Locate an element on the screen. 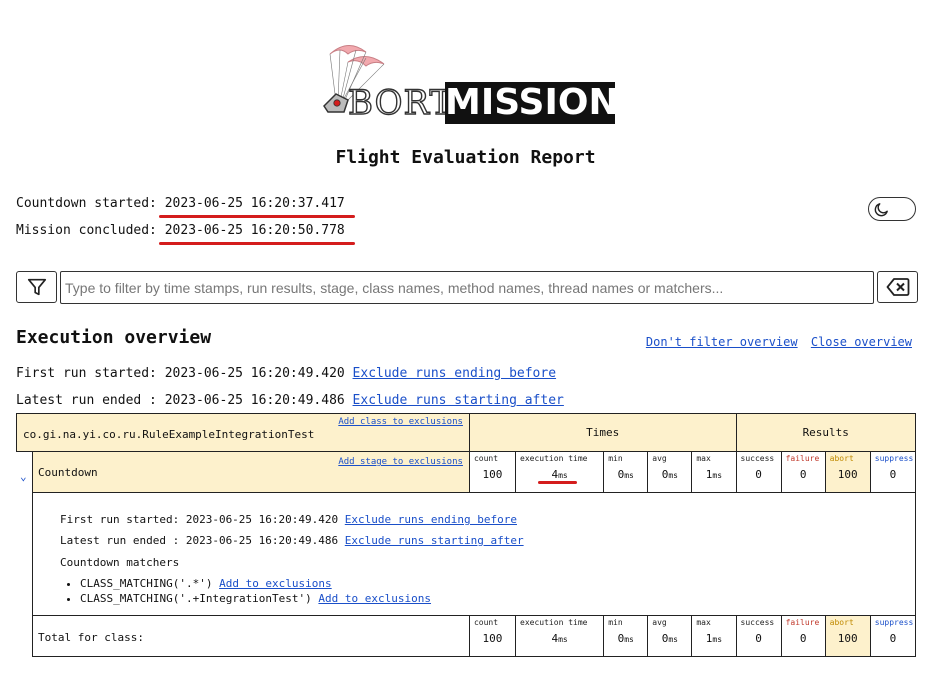 Image resolution: width=931 pixels, height=674 pixels. backspace-icon is located at coordinates (897, 287).